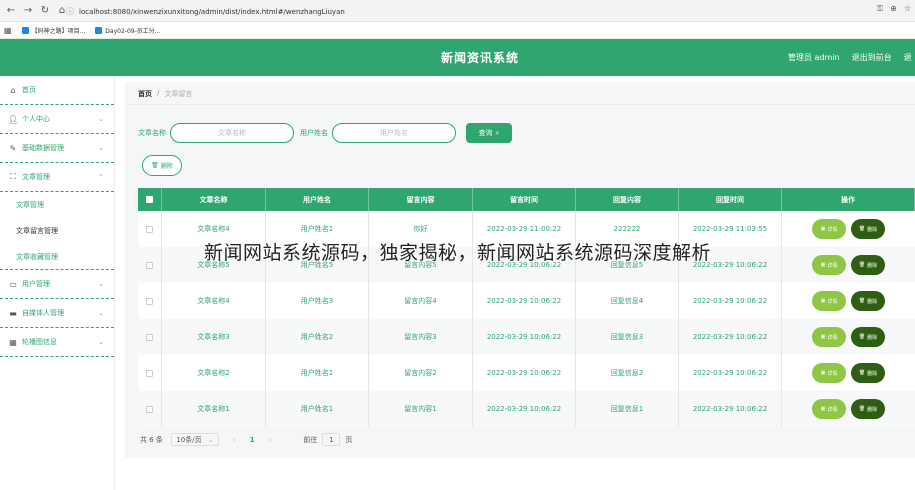 The image size is (915, 490). I want to click on star-icon: ☆, so click(907, 9).